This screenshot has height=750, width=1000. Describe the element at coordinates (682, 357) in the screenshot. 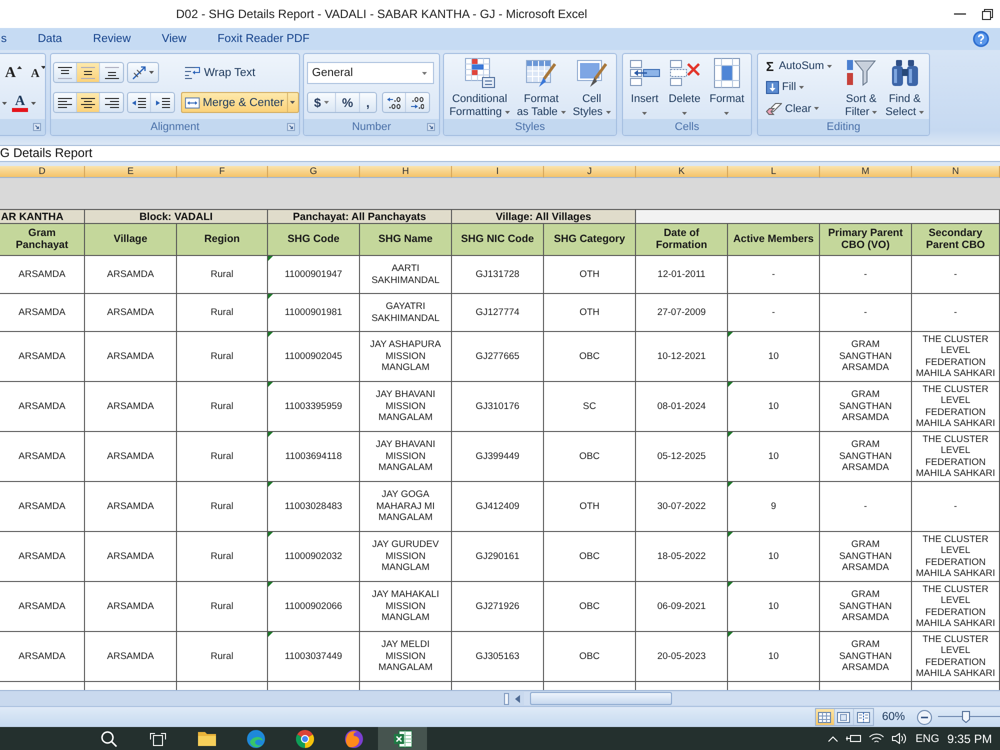

I see `table-cell: 10-12-2021` at that location.